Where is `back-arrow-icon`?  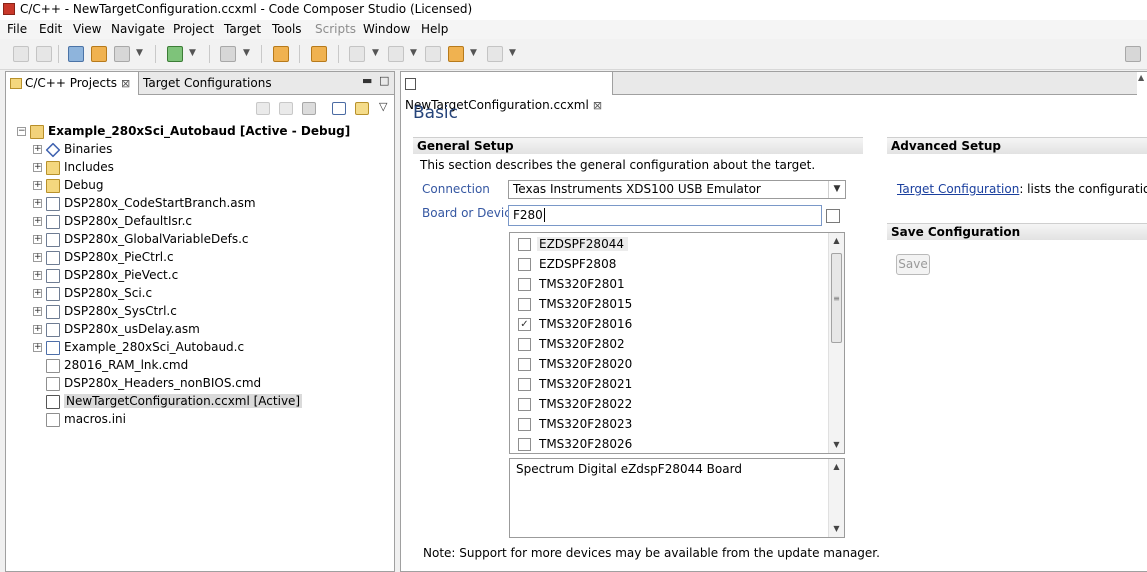 back-arrow-icon is located at coordinates (456, 54).